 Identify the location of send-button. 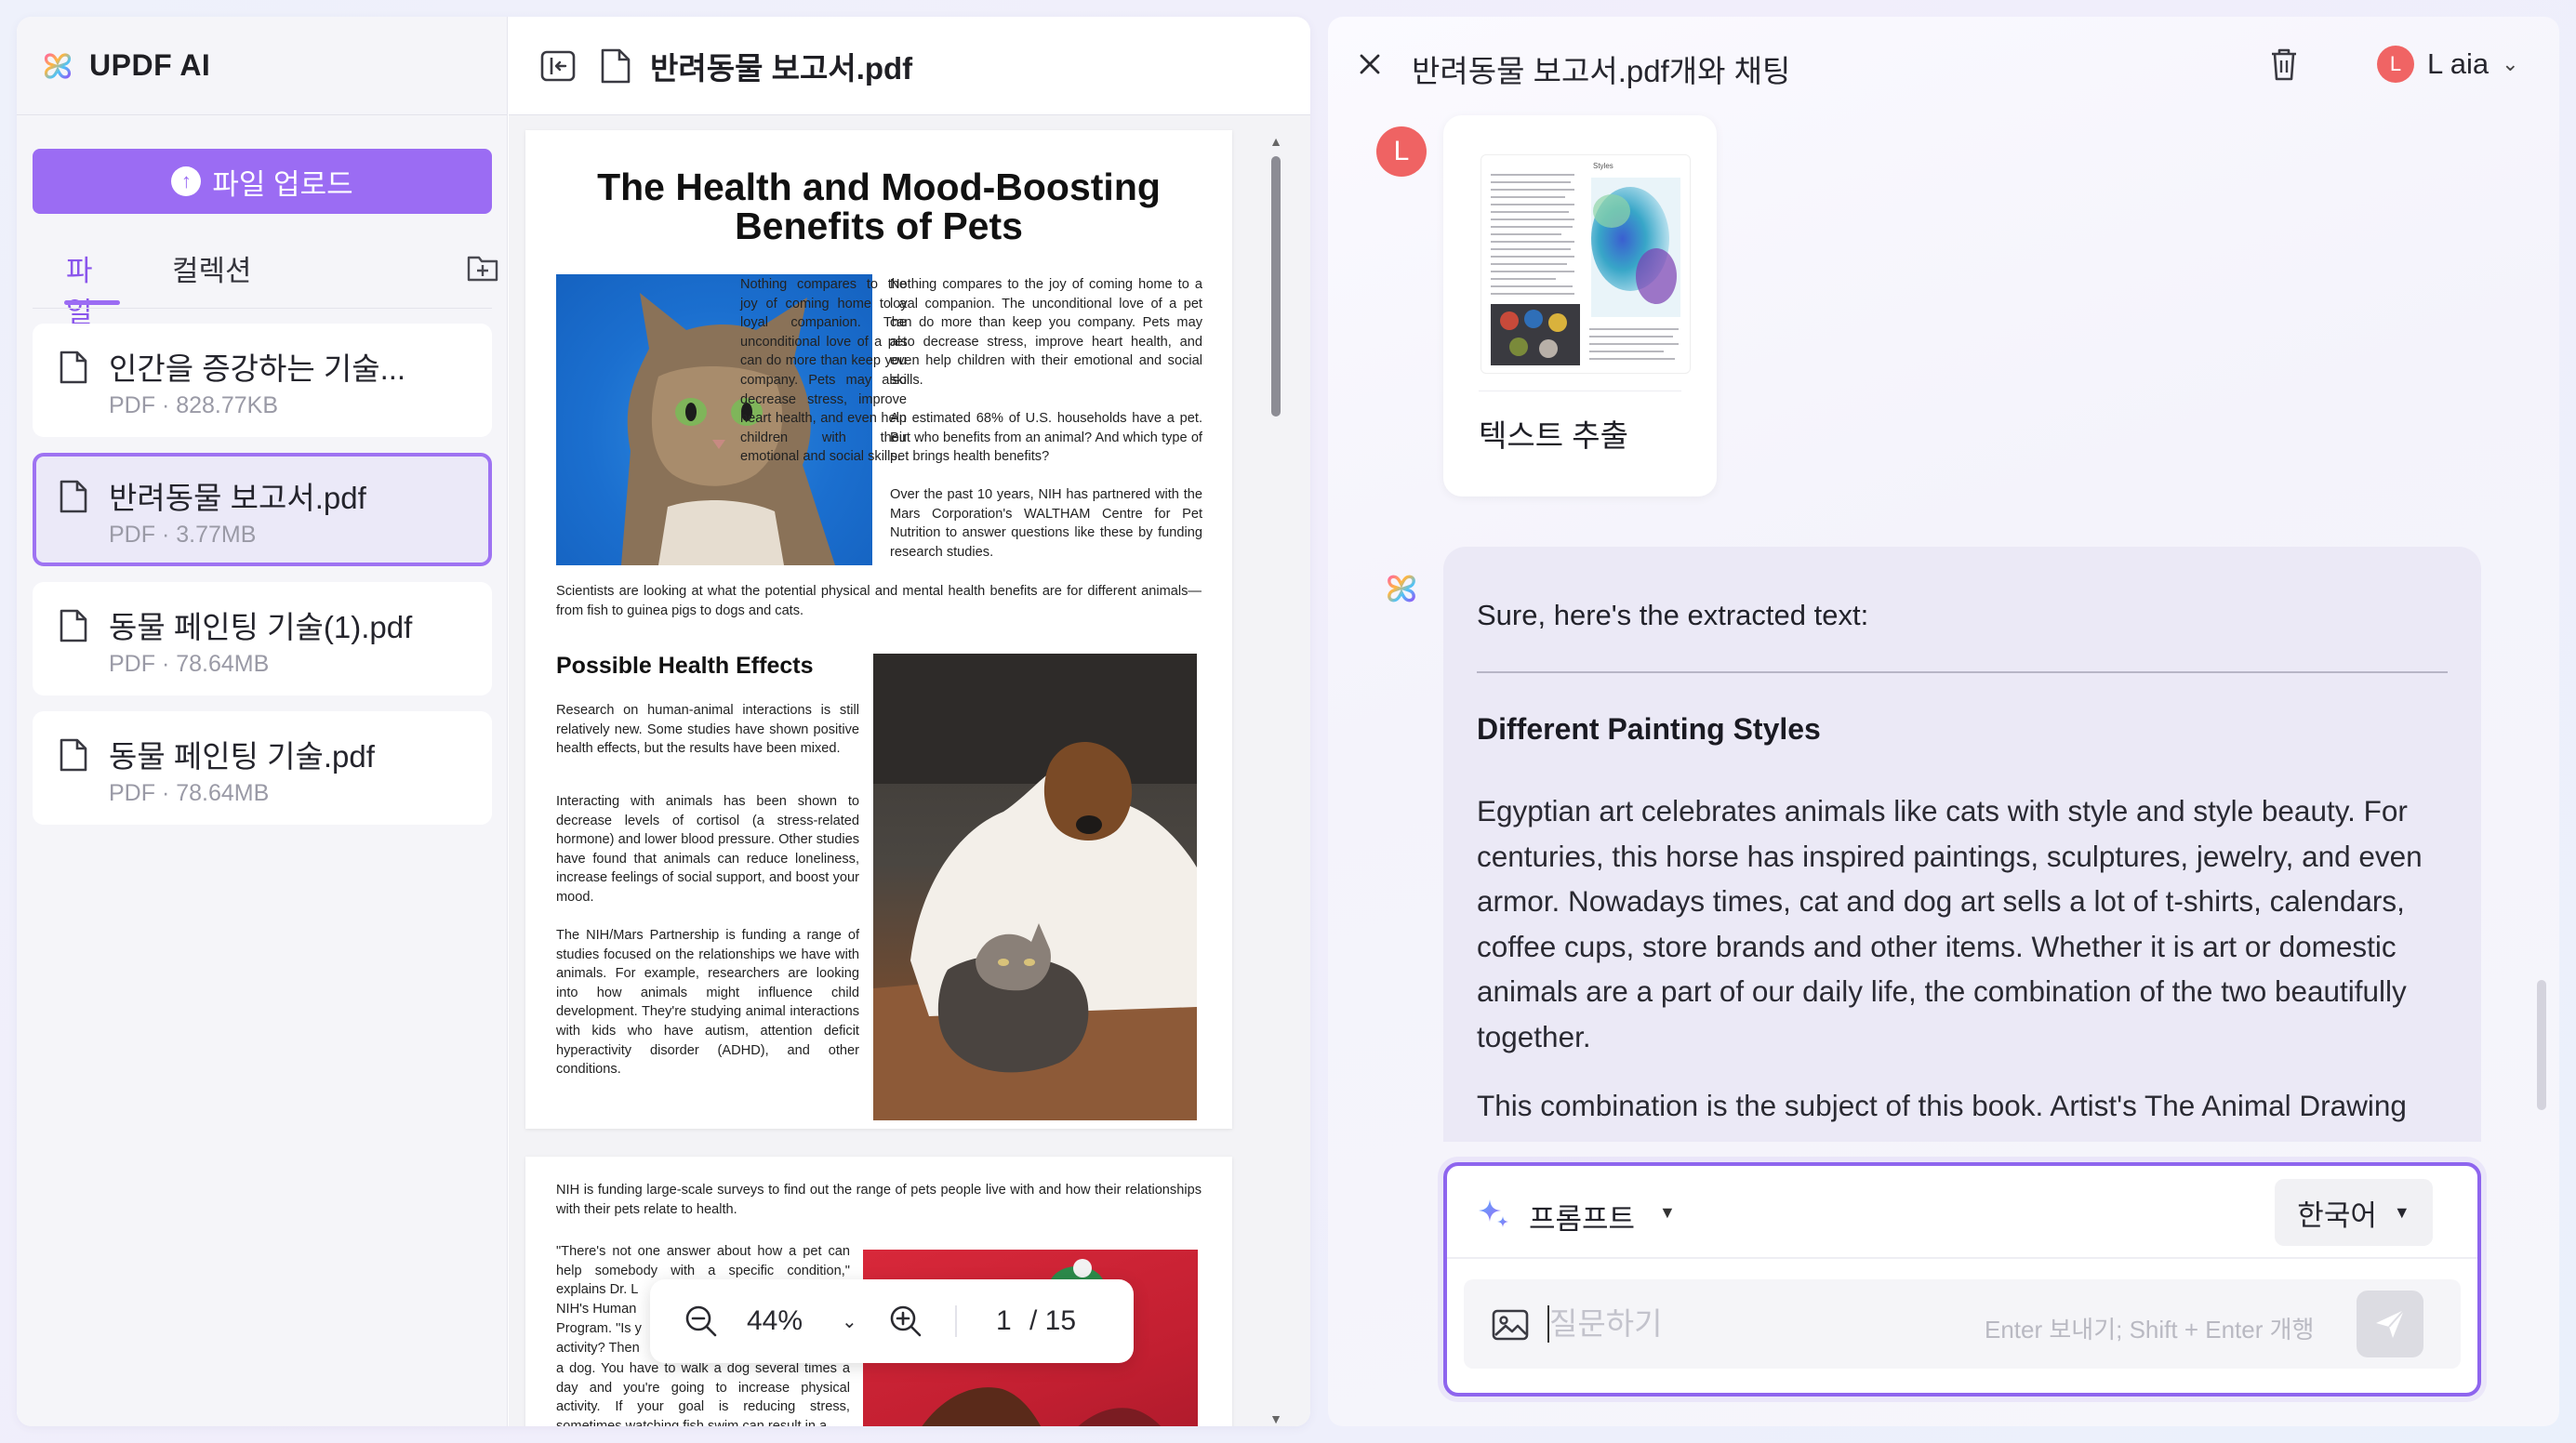
(2390, 1324).